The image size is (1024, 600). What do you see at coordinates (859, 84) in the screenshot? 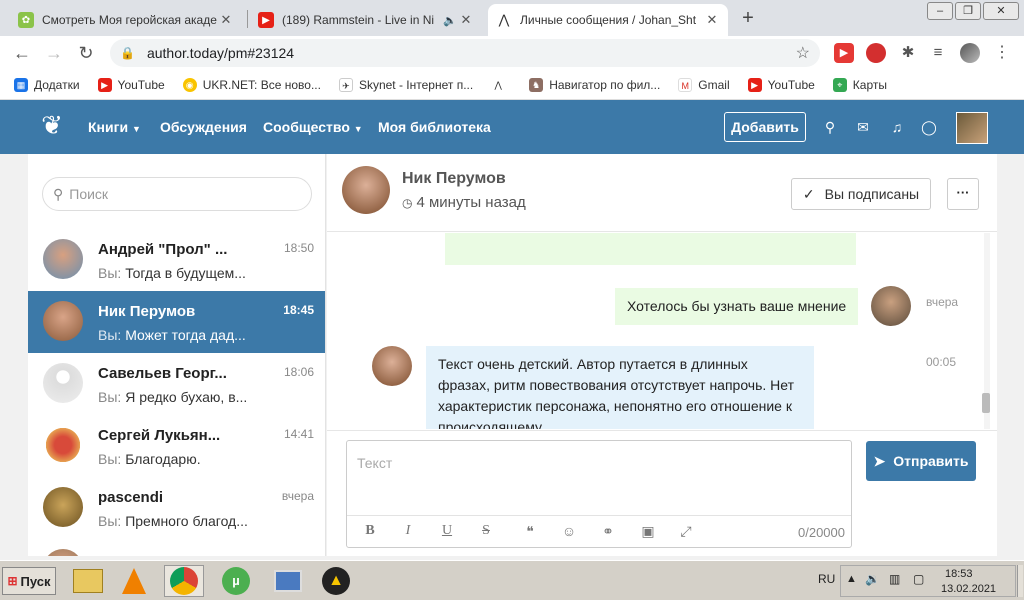
I see `bookmark-maps: ⌖ Карты` at bounding box center [859, 84].